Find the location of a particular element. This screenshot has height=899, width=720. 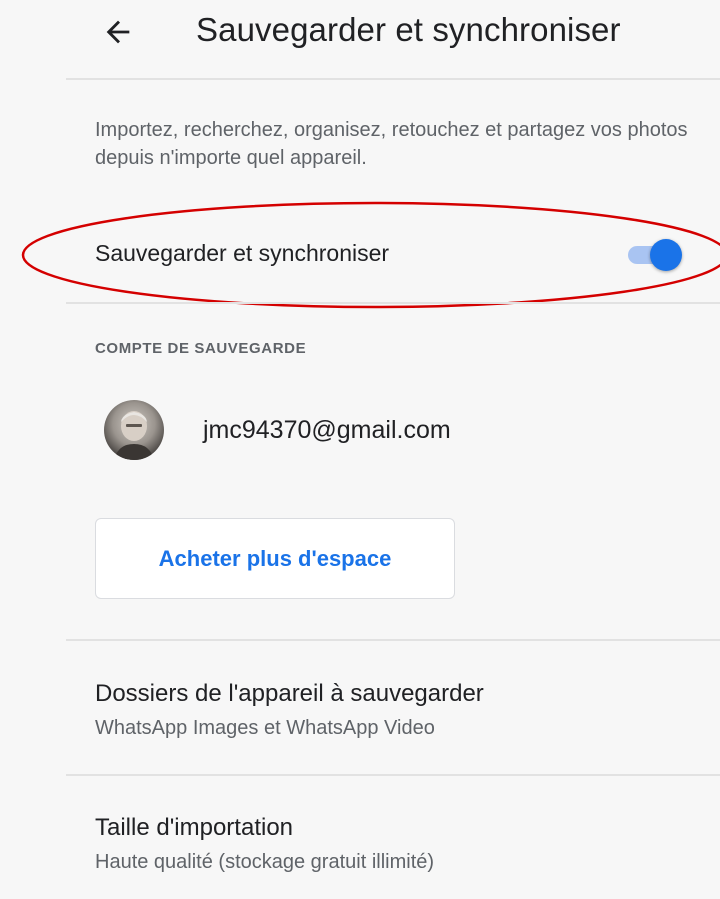

setting-title: Taille d'importation is located at coordinates (194, 827).